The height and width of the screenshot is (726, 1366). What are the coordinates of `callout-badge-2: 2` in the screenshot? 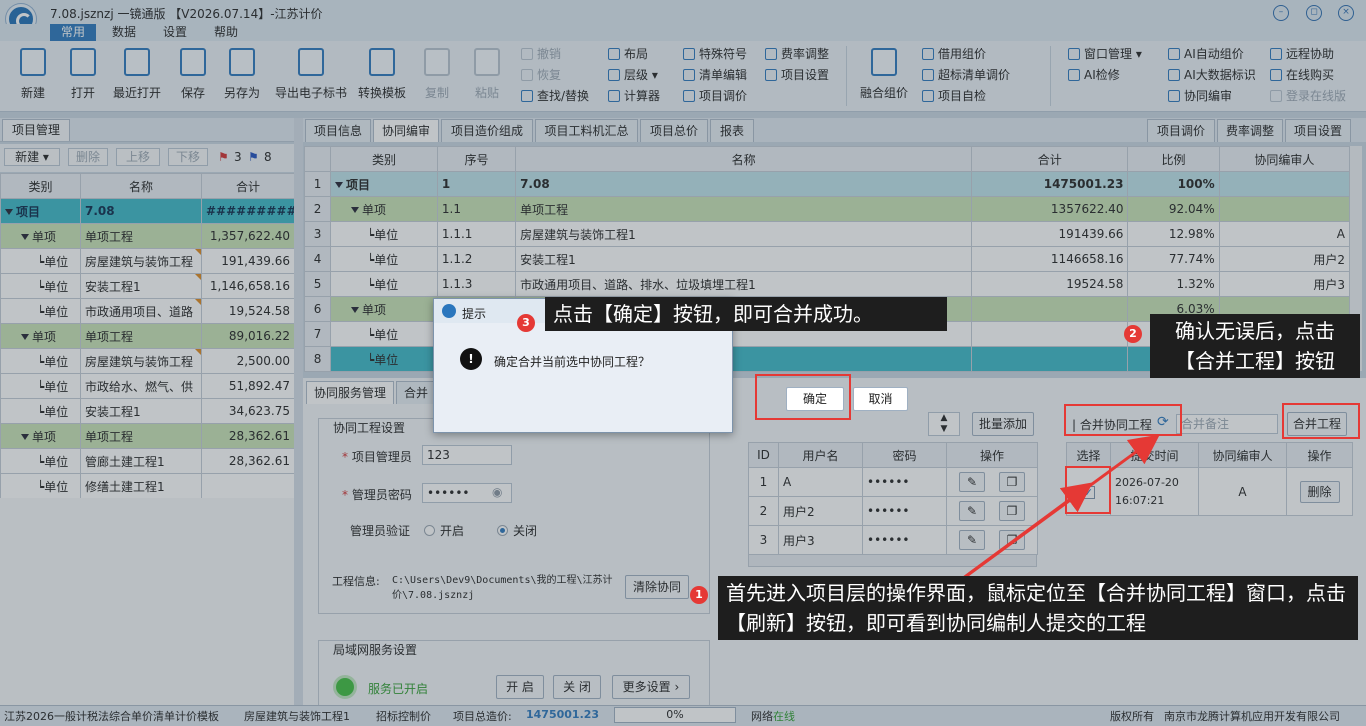 It's located at (1133, 334).